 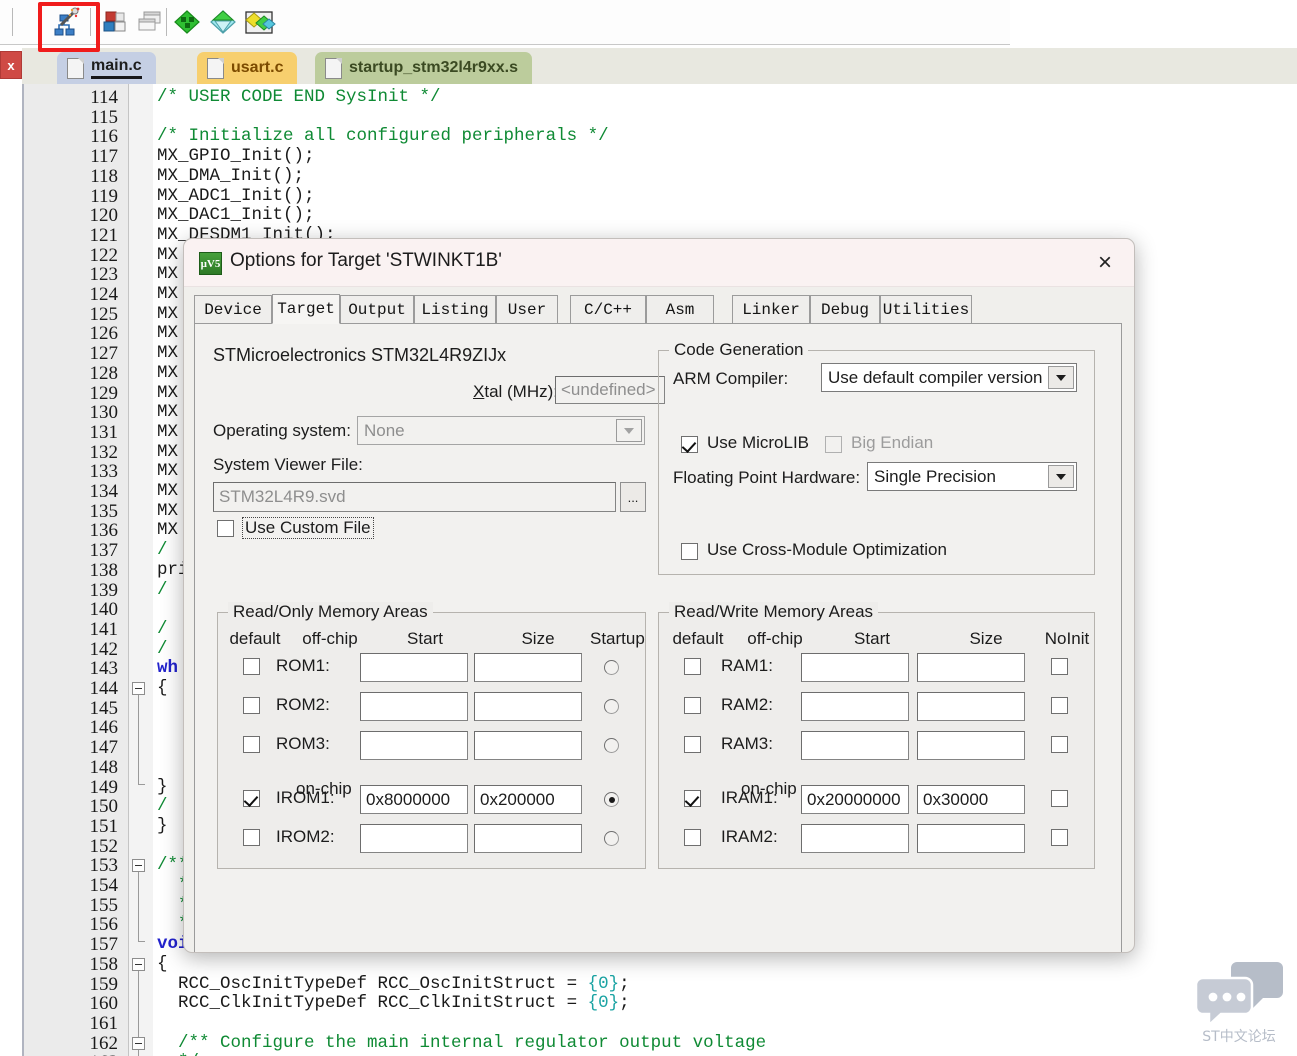 What do you see at coordinates (659, 66) in the screenshot?
I see `file-tab-strip: main.c usart.c startup_stm32l4r9xx.s` at bounding box center [659, 66].